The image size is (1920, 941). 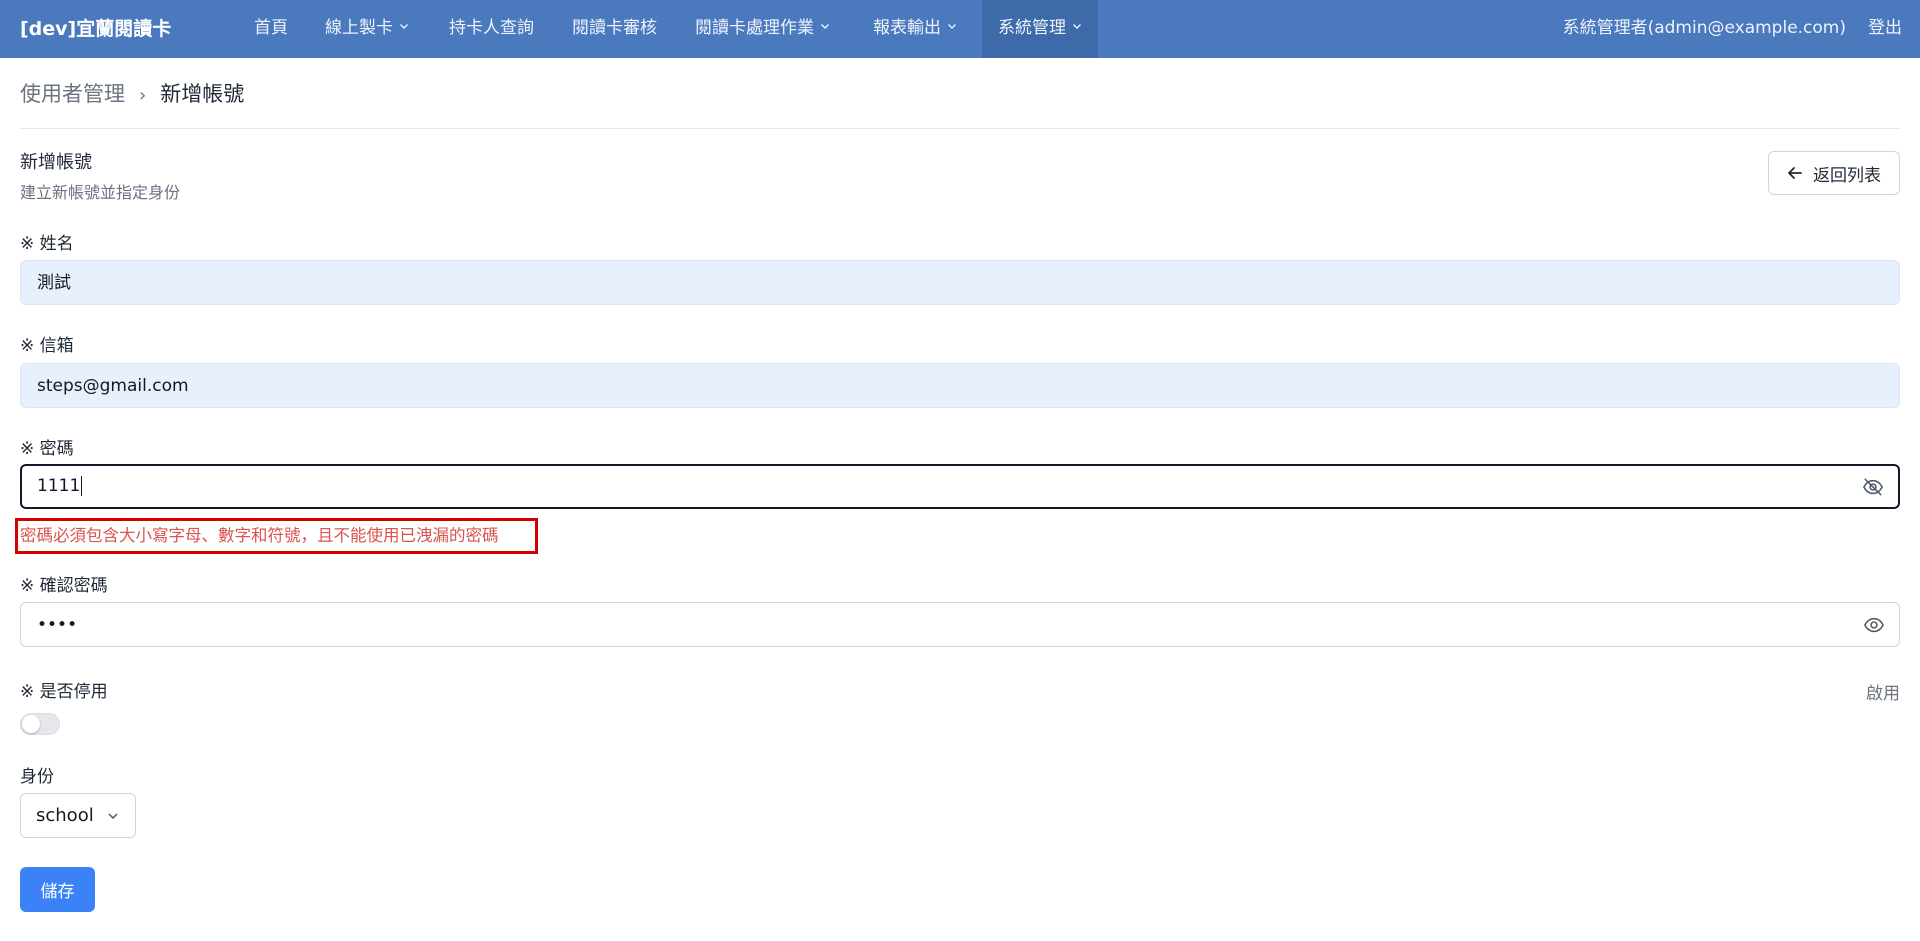 I want to click on breadcrumb-parent-link: 使用者管理, so click(x=72, y=94).